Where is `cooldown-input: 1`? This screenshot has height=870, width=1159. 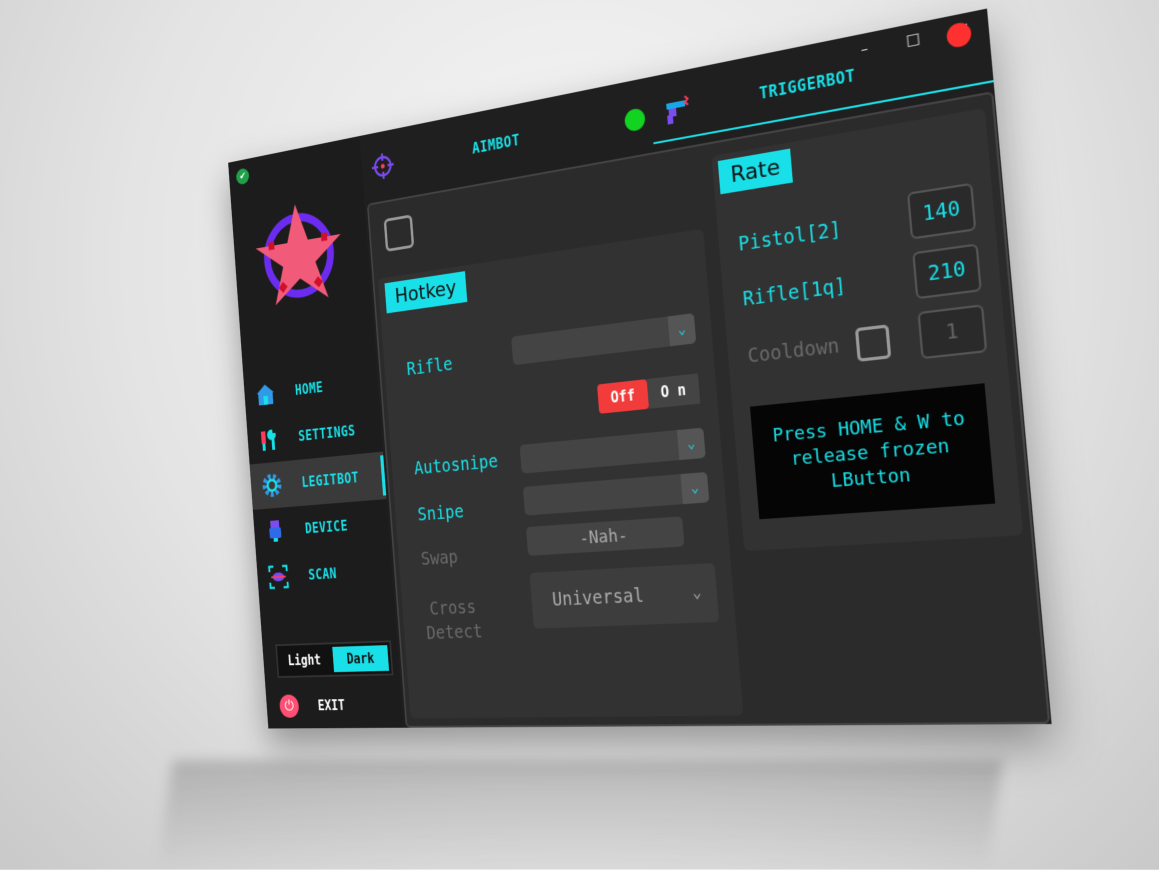
cooldown-input: 1 is located at coordinates (952, 332).